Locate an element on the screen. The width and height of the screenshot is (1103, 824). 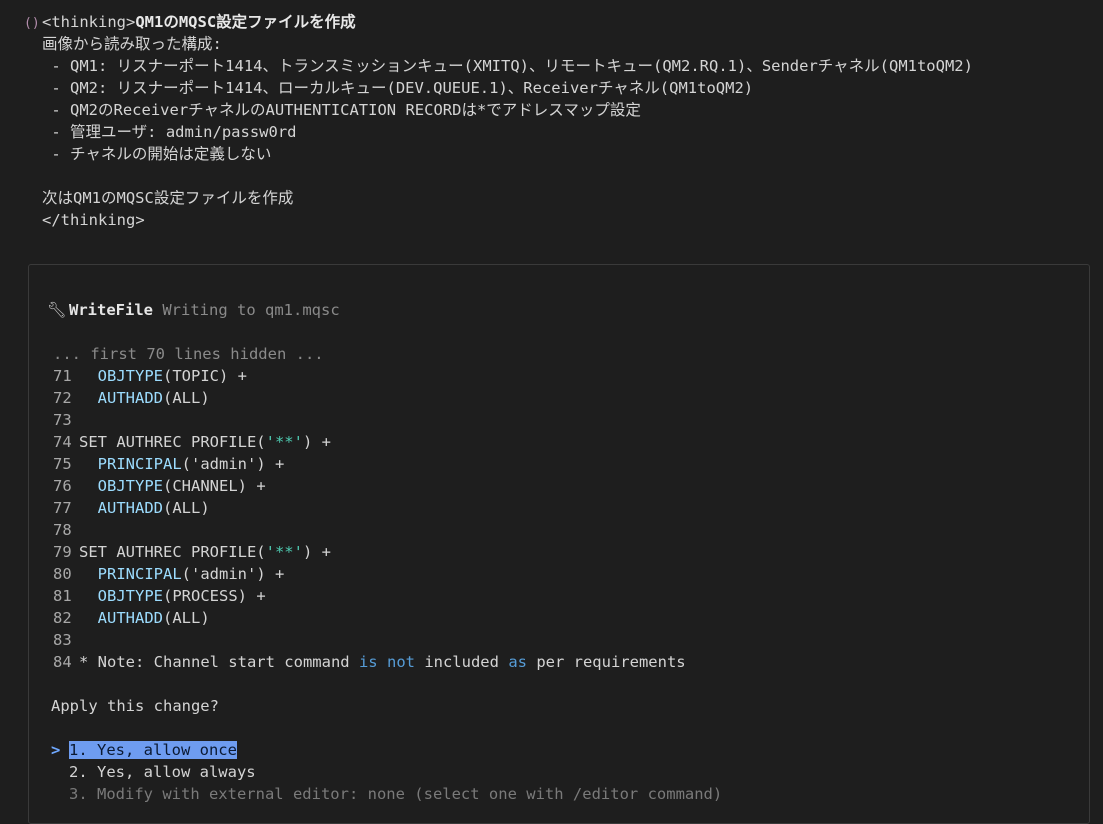
line-number: 73 is located at coordinates (62, 420).